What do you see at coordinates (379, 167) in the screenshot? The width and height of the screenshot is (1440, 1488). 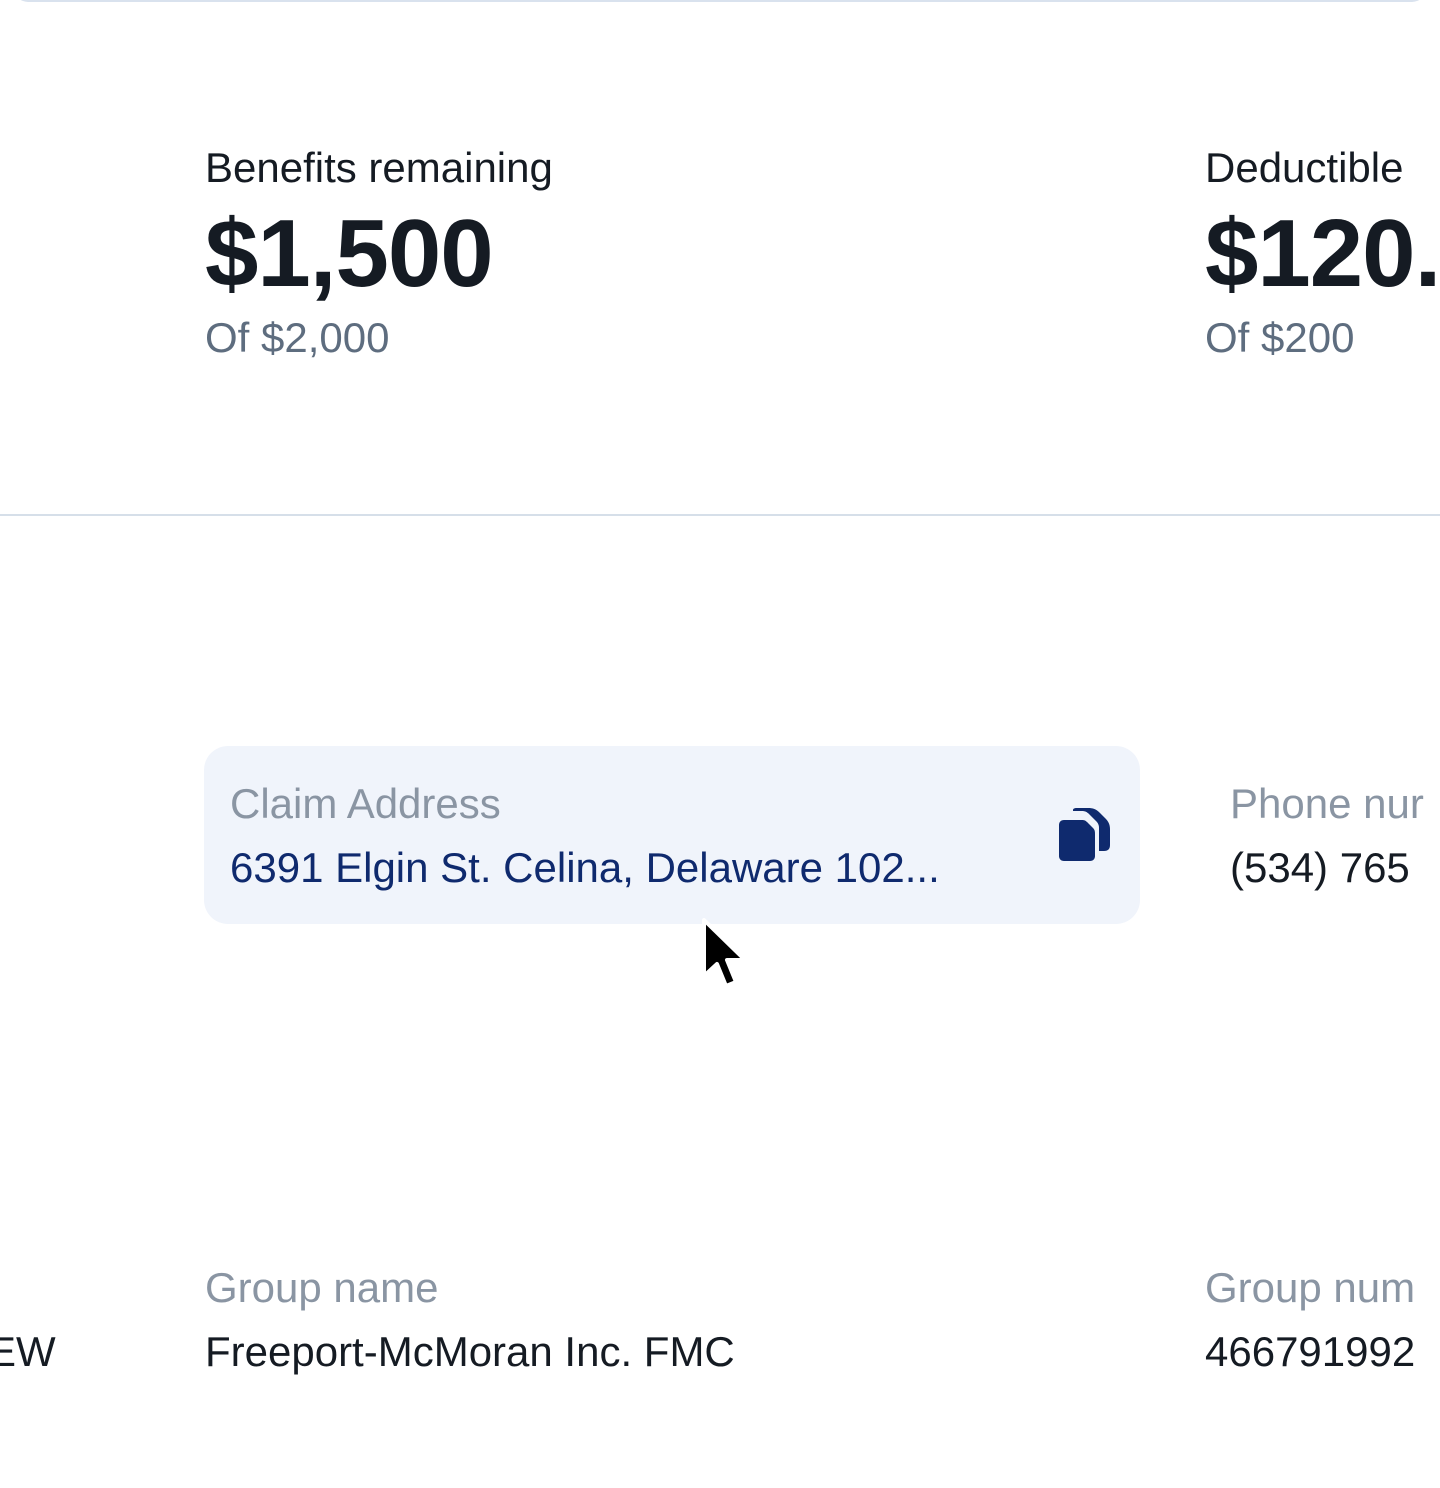 I see `benefits-remaining-label: Benefits remaining` at bounding box center [379, 167].